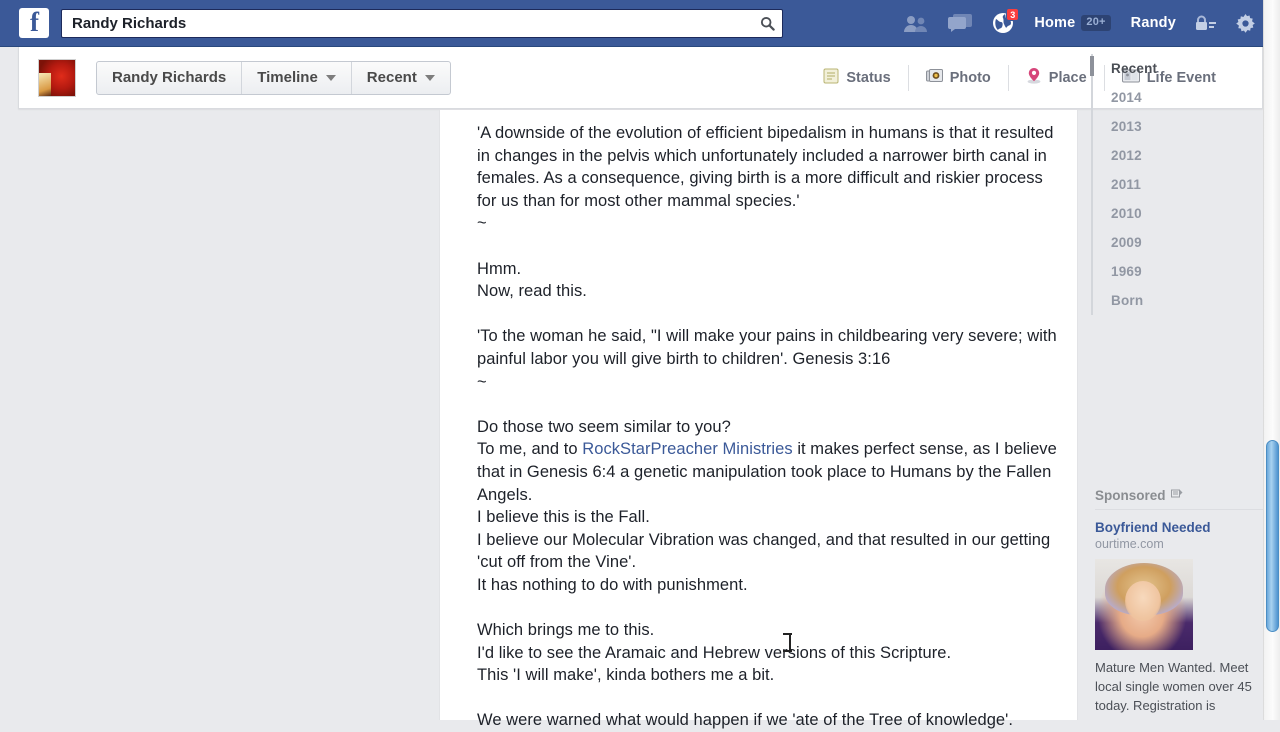 The height and width of the screenshot is (732, 1280). What do you see at coordinates (391, 77) in the screenshot?
I see `recent-dropdown-label: Recent` at bounding box center [391, 77].